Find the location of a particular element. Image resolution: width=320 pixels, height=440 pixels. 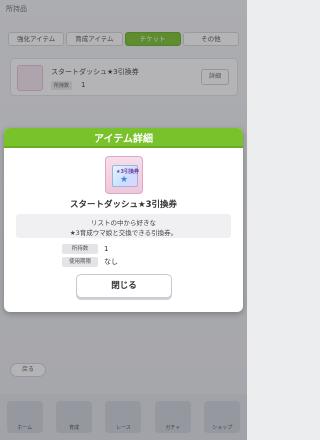

close-button: 閉じる is located at coordinates (124, 286).